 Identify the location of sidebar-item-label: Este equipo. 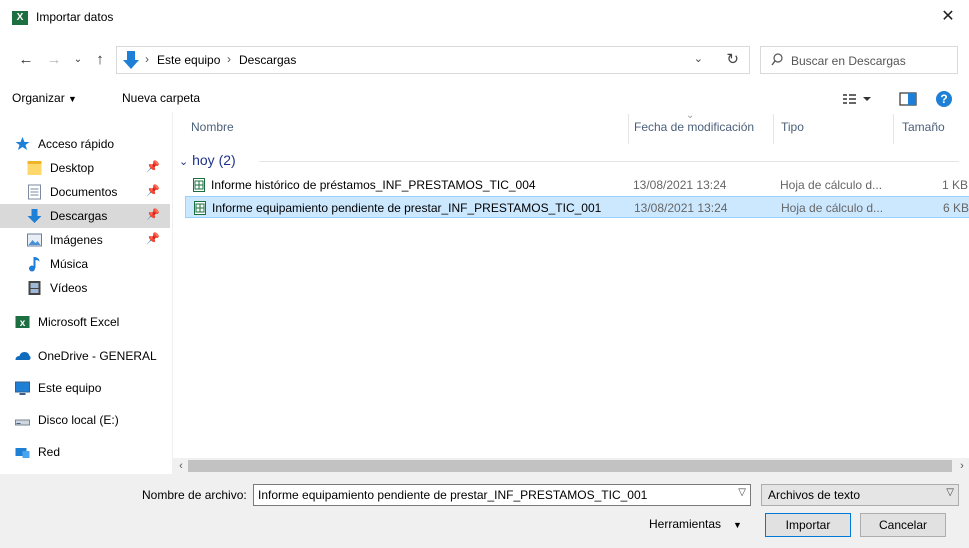
(70, 388).